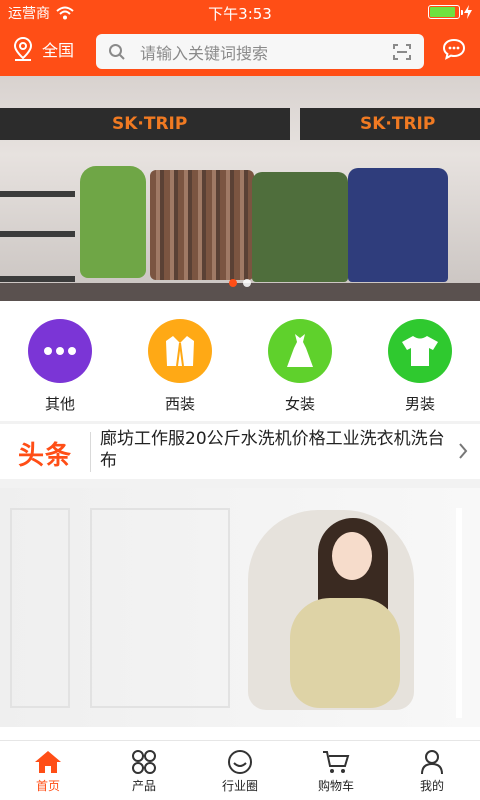  I want to click on category-women: 女装, so click(300, 361).